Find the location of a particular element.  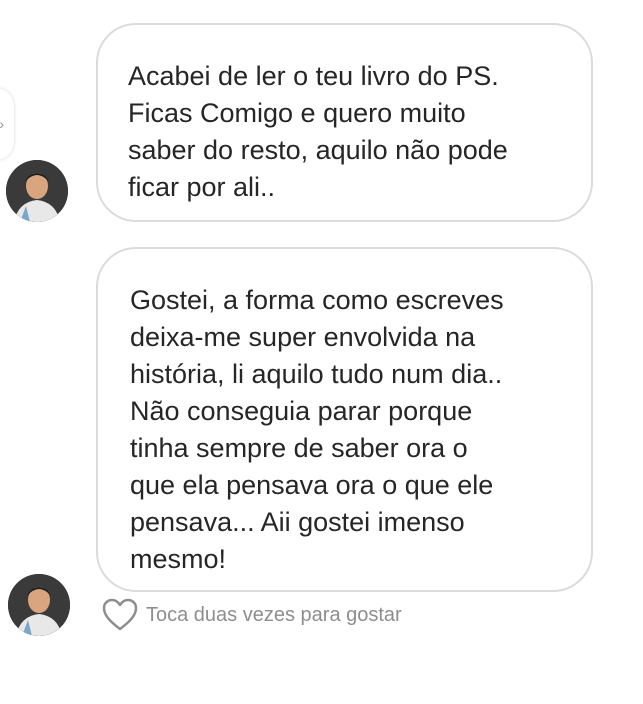

like-hint-text: Toca duas vezes para gostar is located at coordinates (274, 614).